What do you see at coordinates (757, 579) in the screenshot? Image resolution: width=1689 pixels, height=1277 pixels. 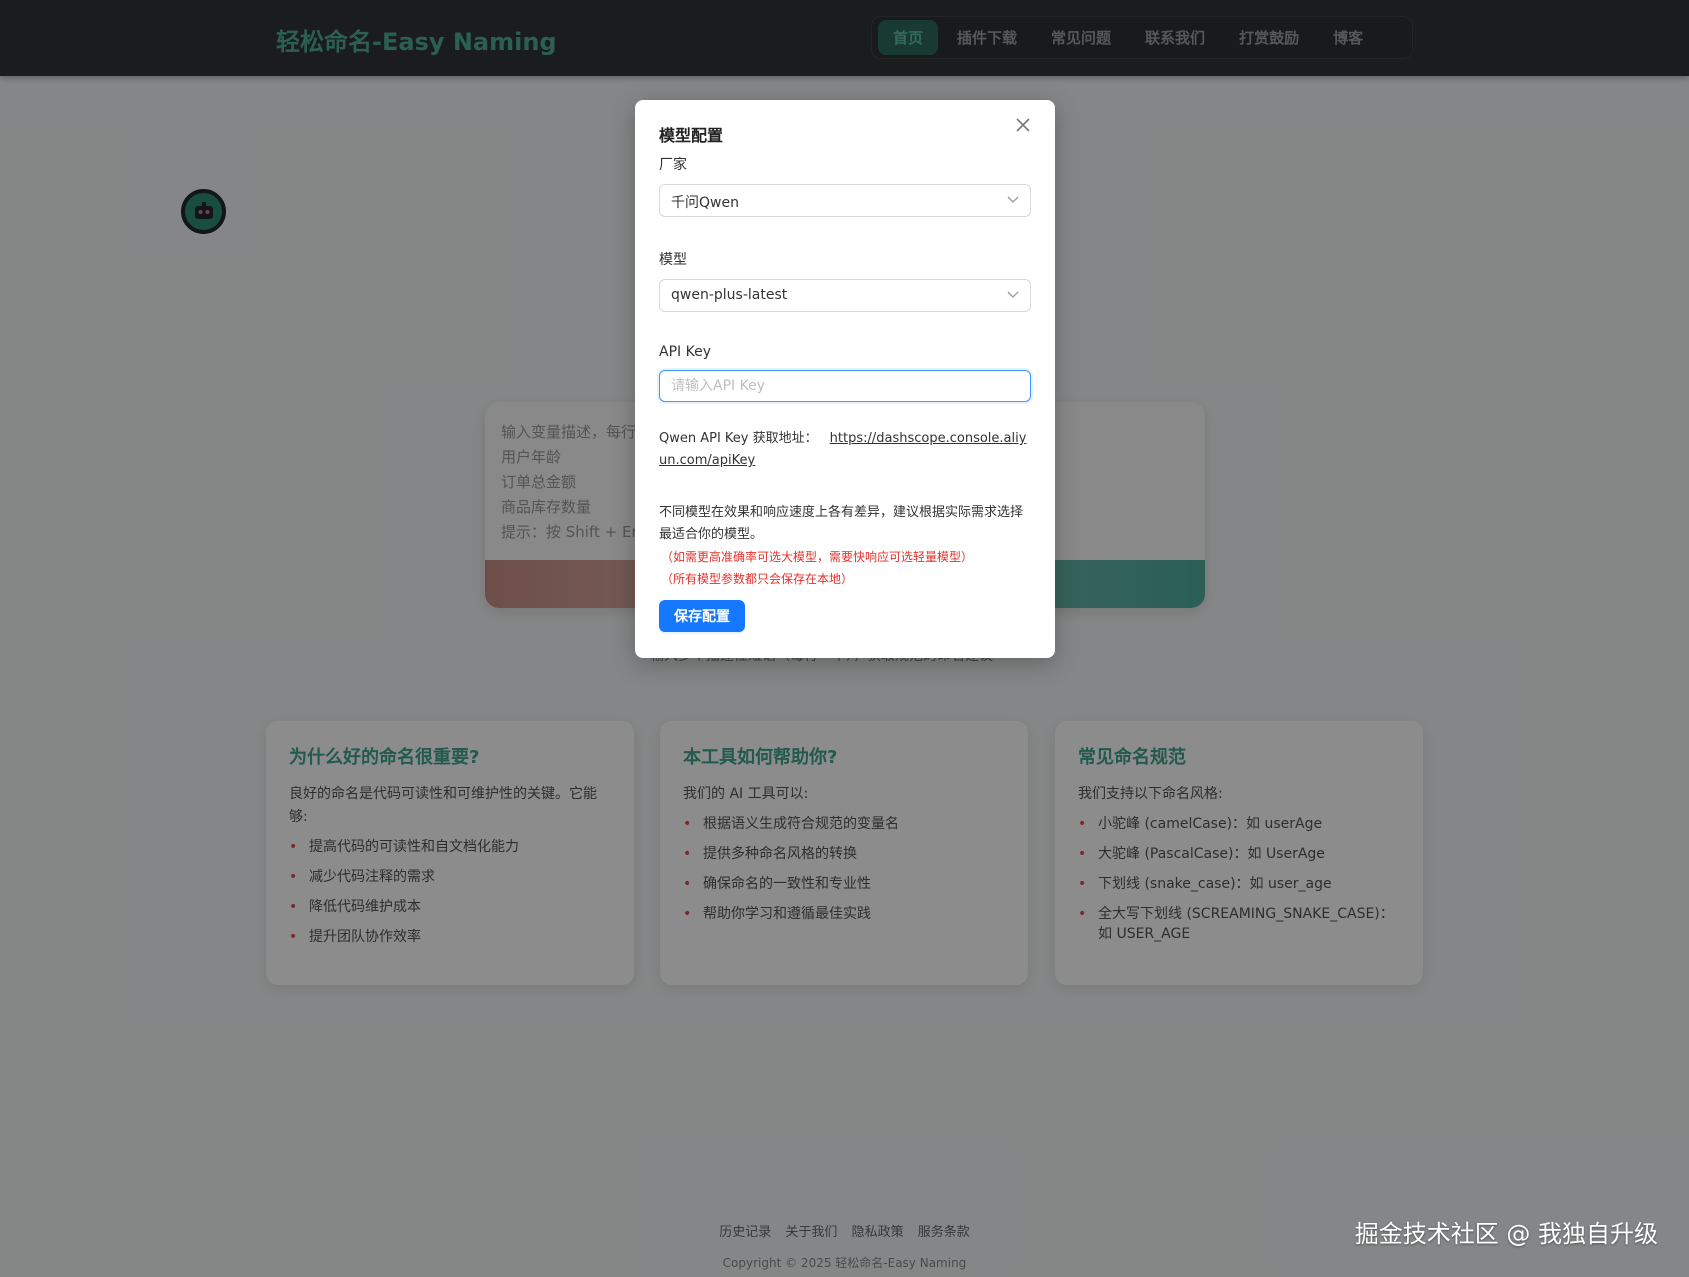 I see `model-note-local: （所有模型参数都只会保存在本地）` at bounding box center [757, 579].